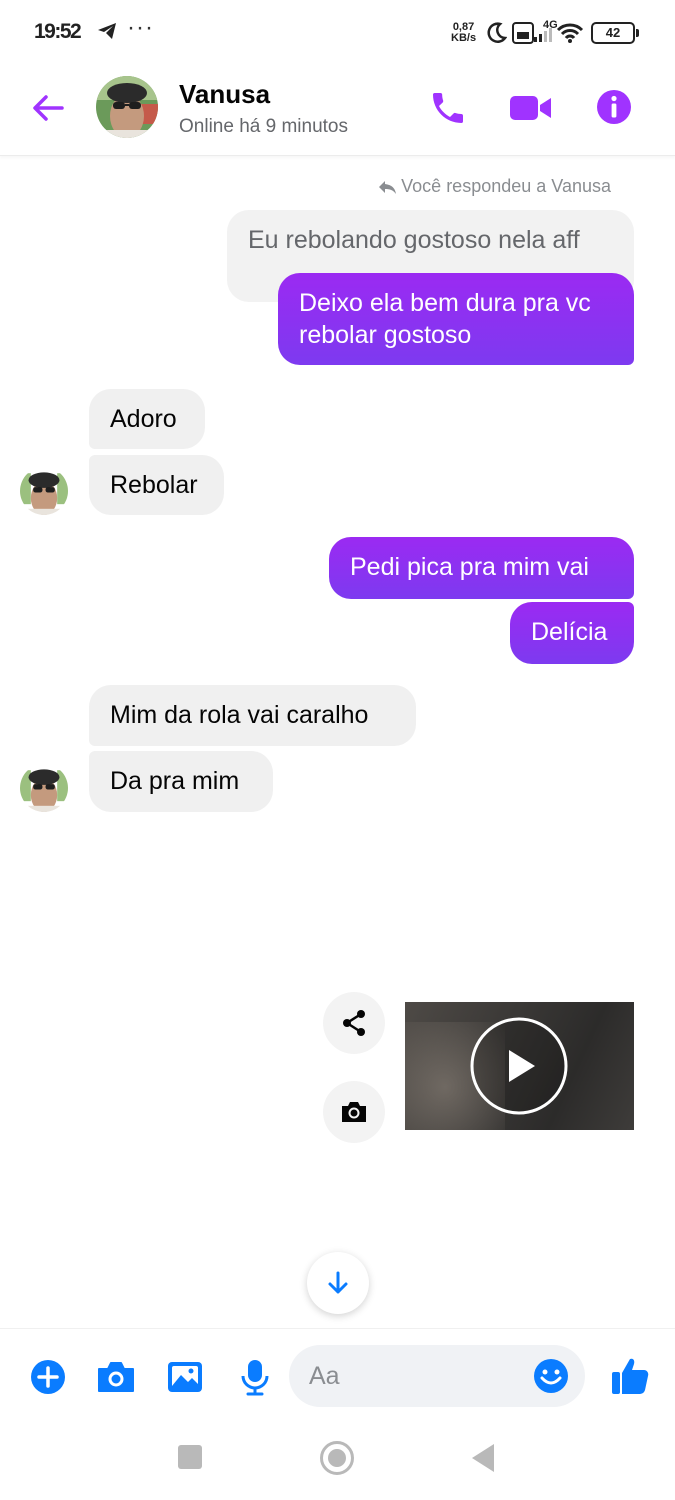 The width and height of the screenshot is (675, 1500). What do you see at coordinates (190, 1457) in the screenshot?
I see `recent-apps-button` at bounding box center [190, 1457].